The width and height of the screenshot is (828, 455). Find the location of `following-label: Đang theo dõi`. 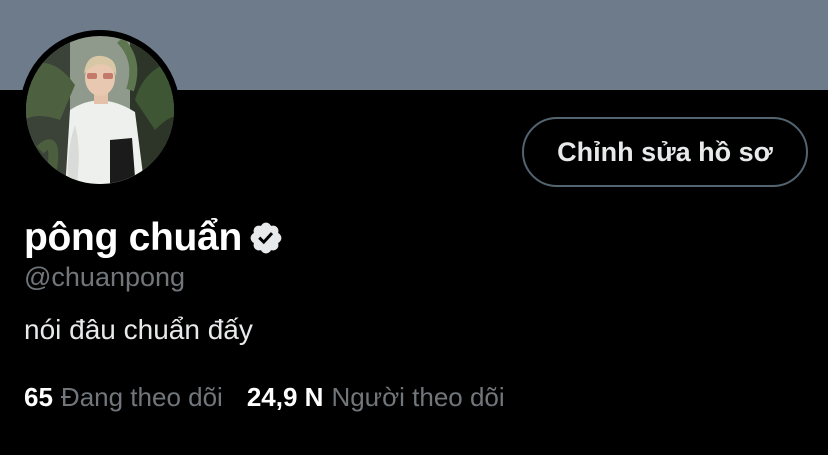

following-label: Đang theo dõi is located at coordinates (141, 397).